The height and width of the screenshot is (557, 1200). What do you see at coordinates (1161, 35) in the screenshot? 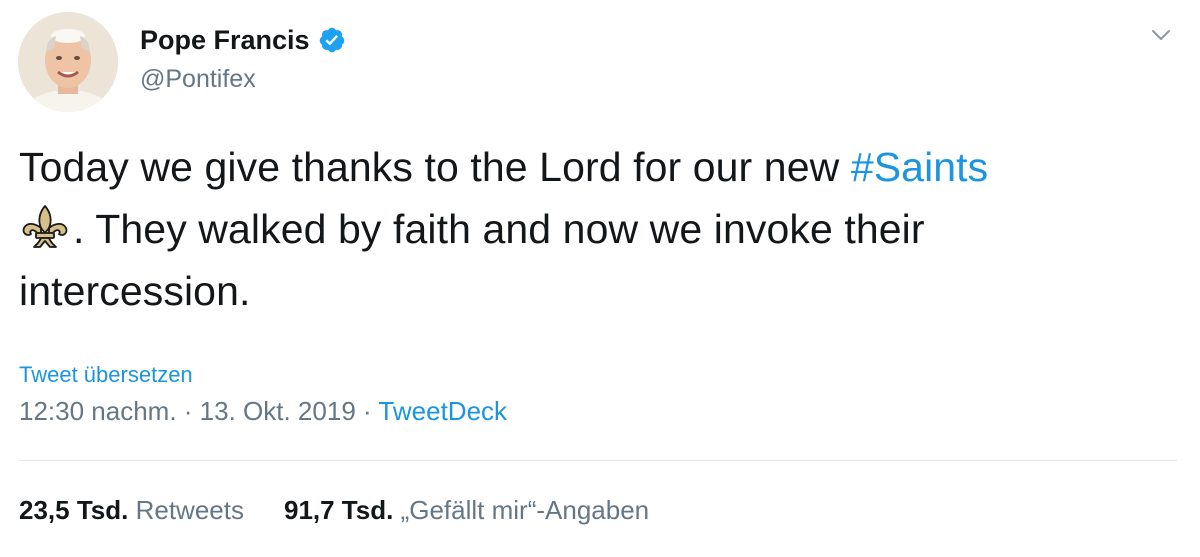
I see `chevron-down-icon` at bounding box center [1161, 35].